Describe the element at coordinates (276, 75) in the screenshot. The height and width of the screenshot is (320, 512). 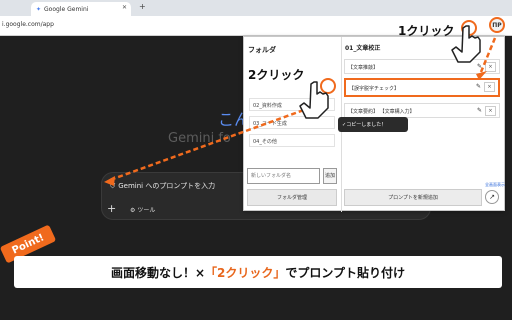
I see `annotation-click2: 2クリック` at that location.